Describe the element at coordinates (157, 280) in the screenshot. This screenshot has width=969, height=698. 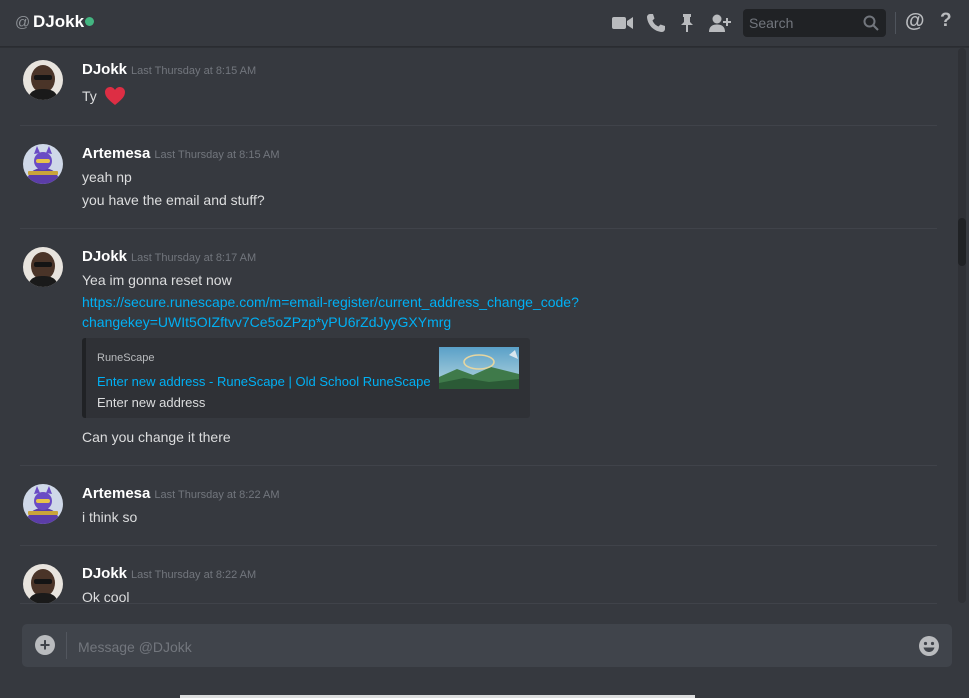
I see `message-content: Yea im gonna reset now` at that location.